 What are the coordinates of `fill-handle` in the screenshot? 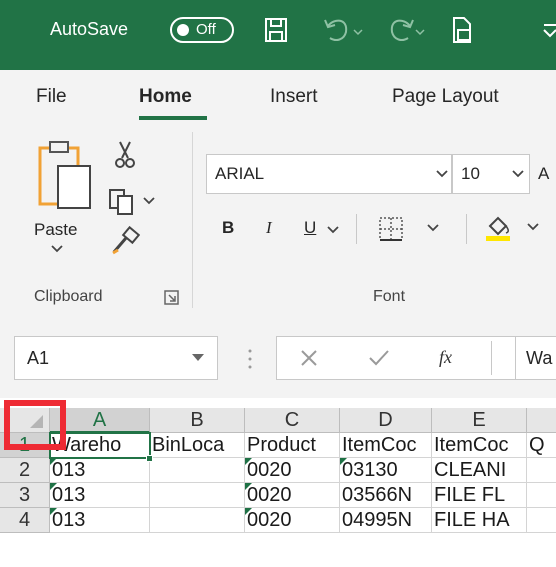 It's located at (149, 458).